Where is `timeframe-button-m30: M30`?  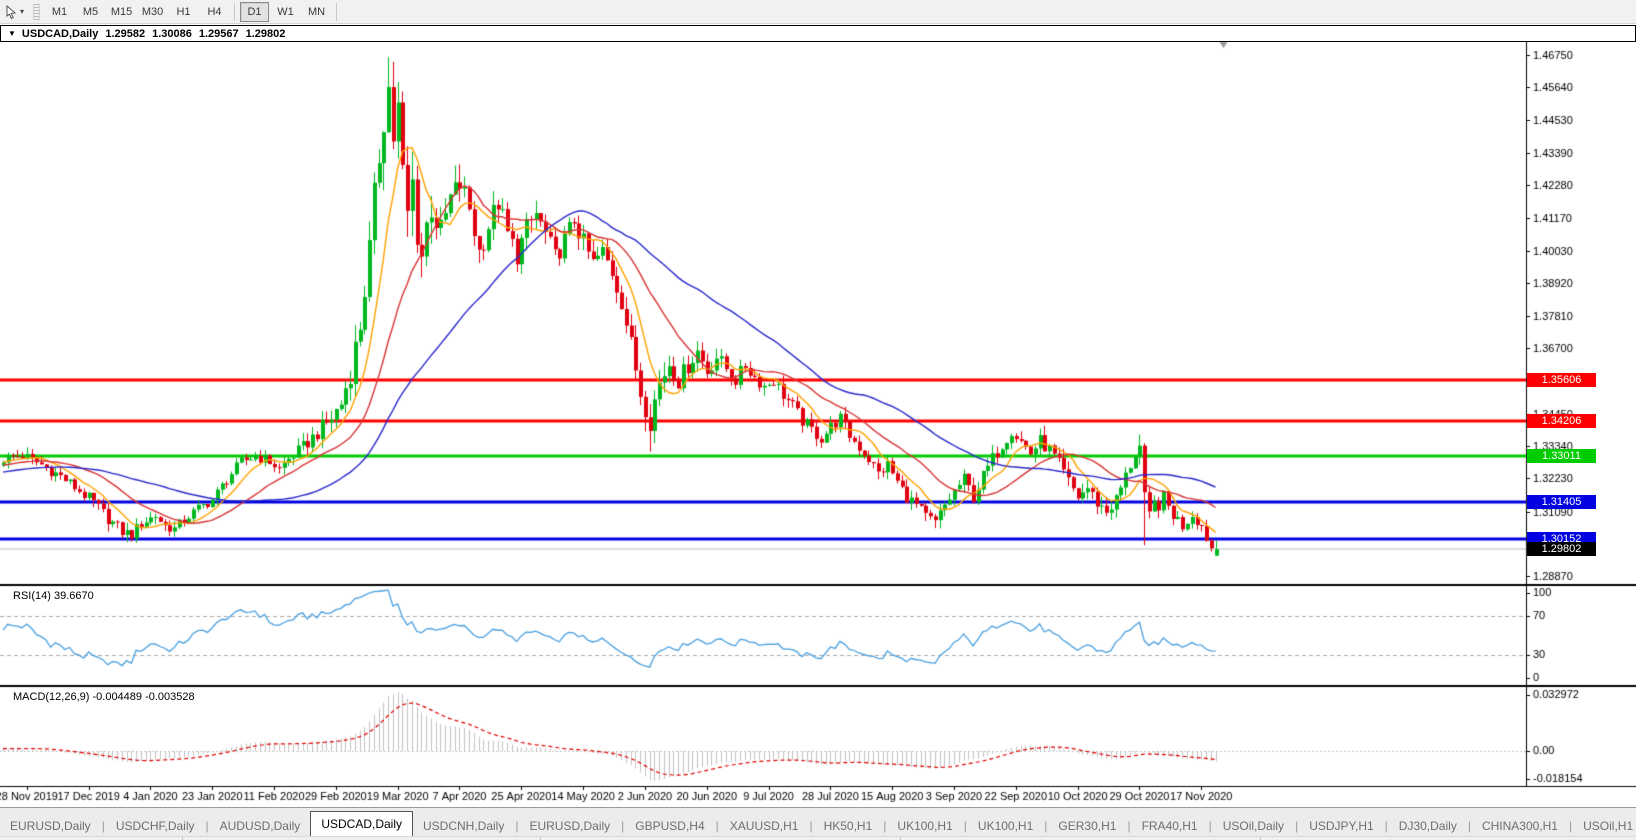 timeframe-button-m30: M30 is located at coordinates (152, 12).